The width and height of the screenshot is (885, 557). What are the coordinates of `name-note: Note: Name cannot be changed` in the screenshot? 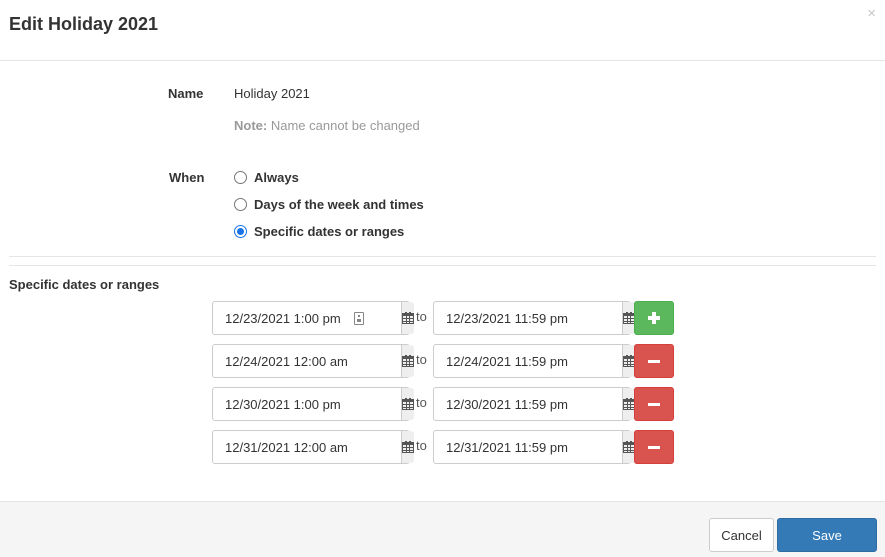 It's located at (327, 125).